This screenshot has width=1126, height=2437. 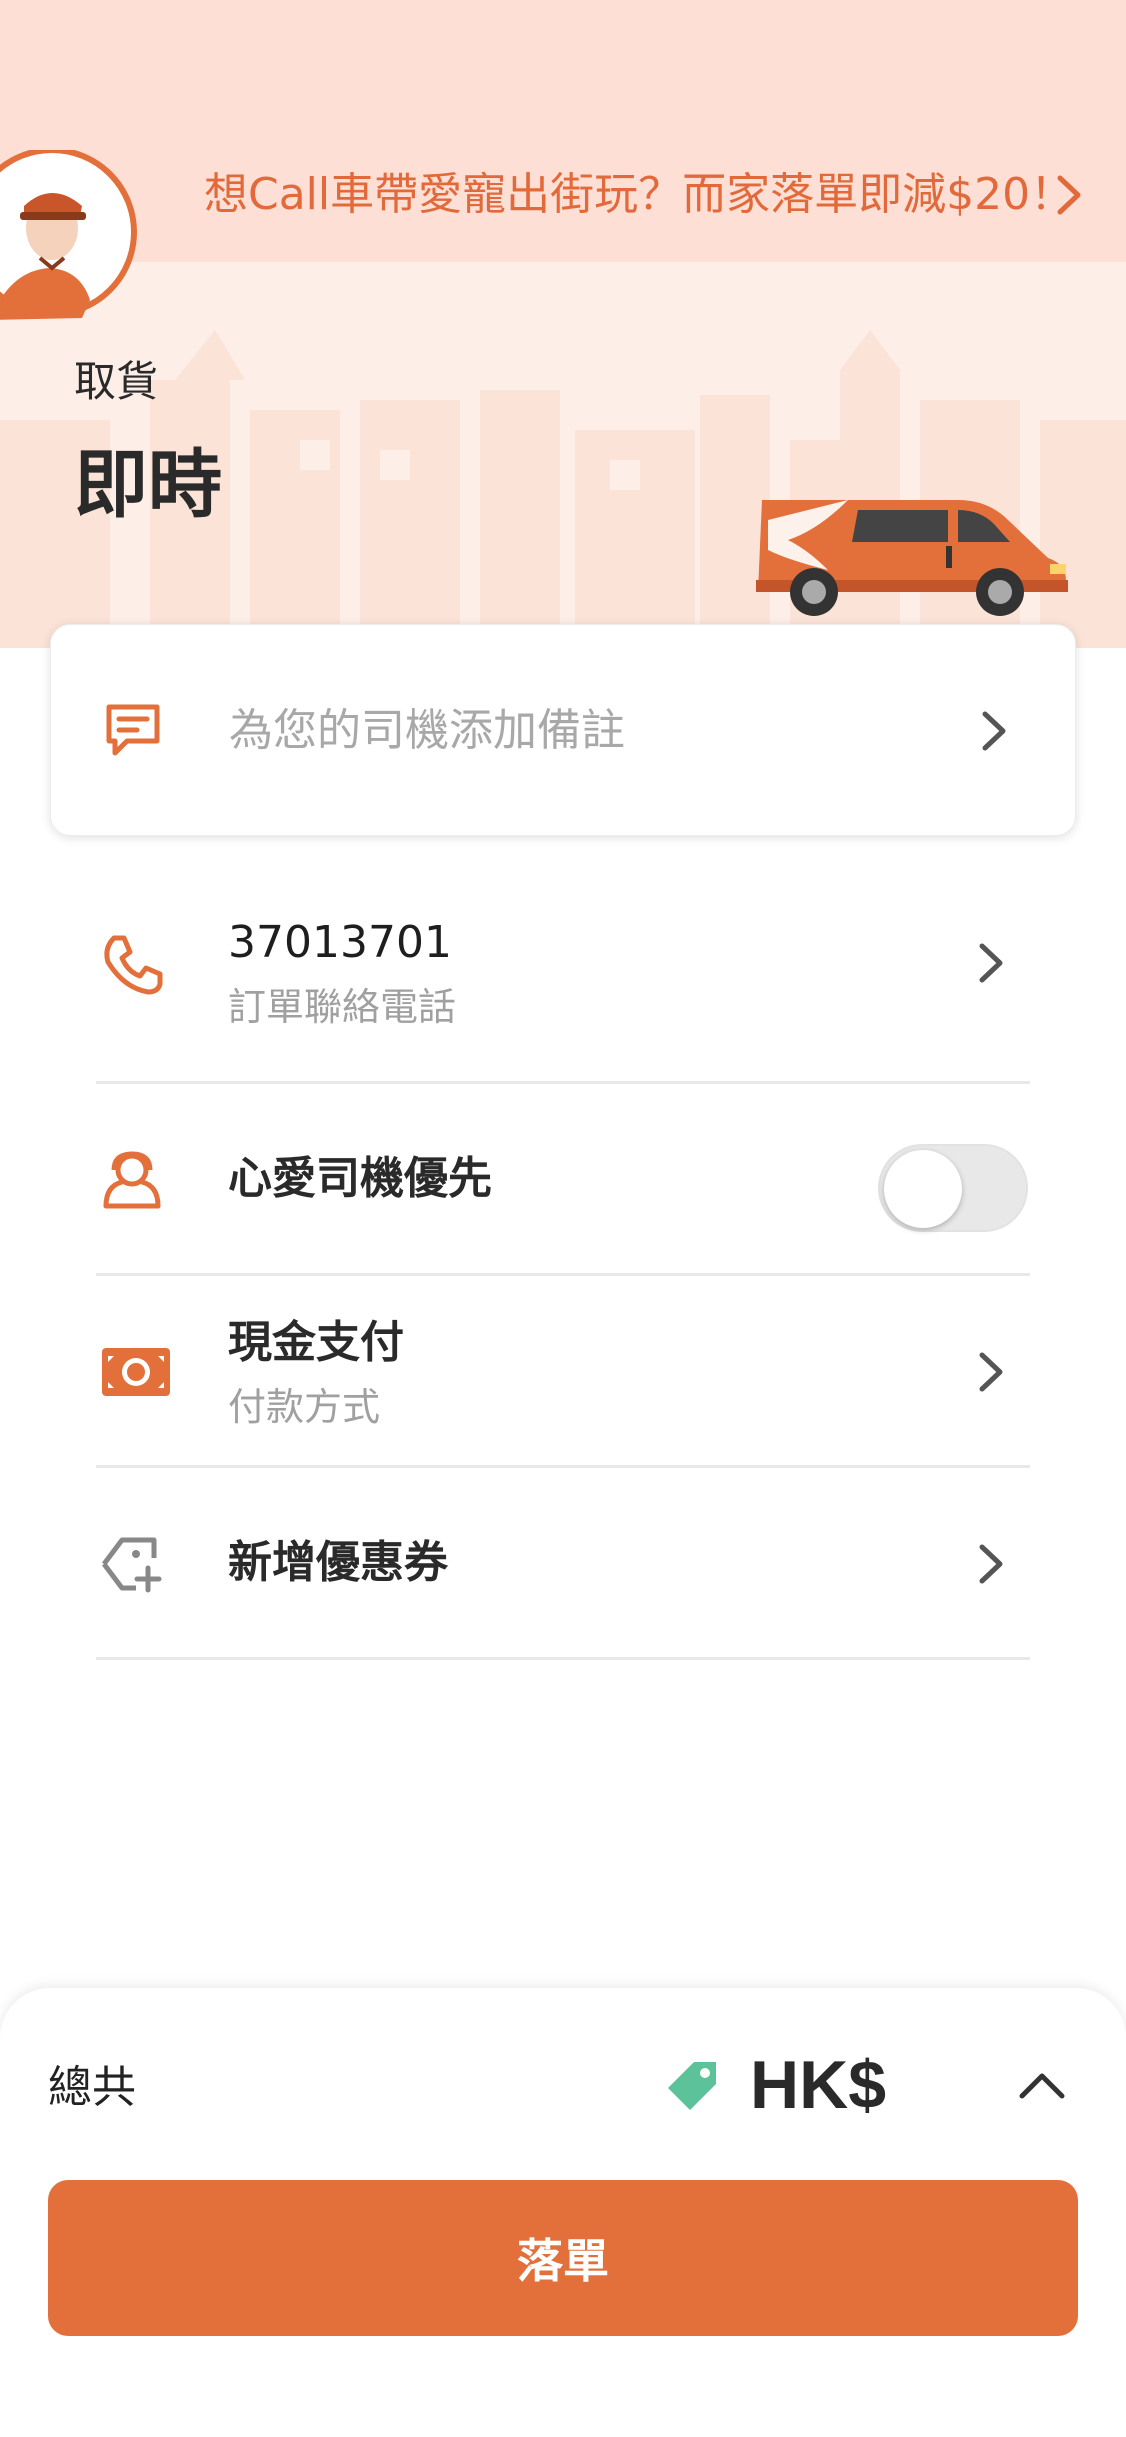 What do you see at coordinates (132, 1180) in the screenshot?
I see `driver-icon` at bounding box center [132, 1180].